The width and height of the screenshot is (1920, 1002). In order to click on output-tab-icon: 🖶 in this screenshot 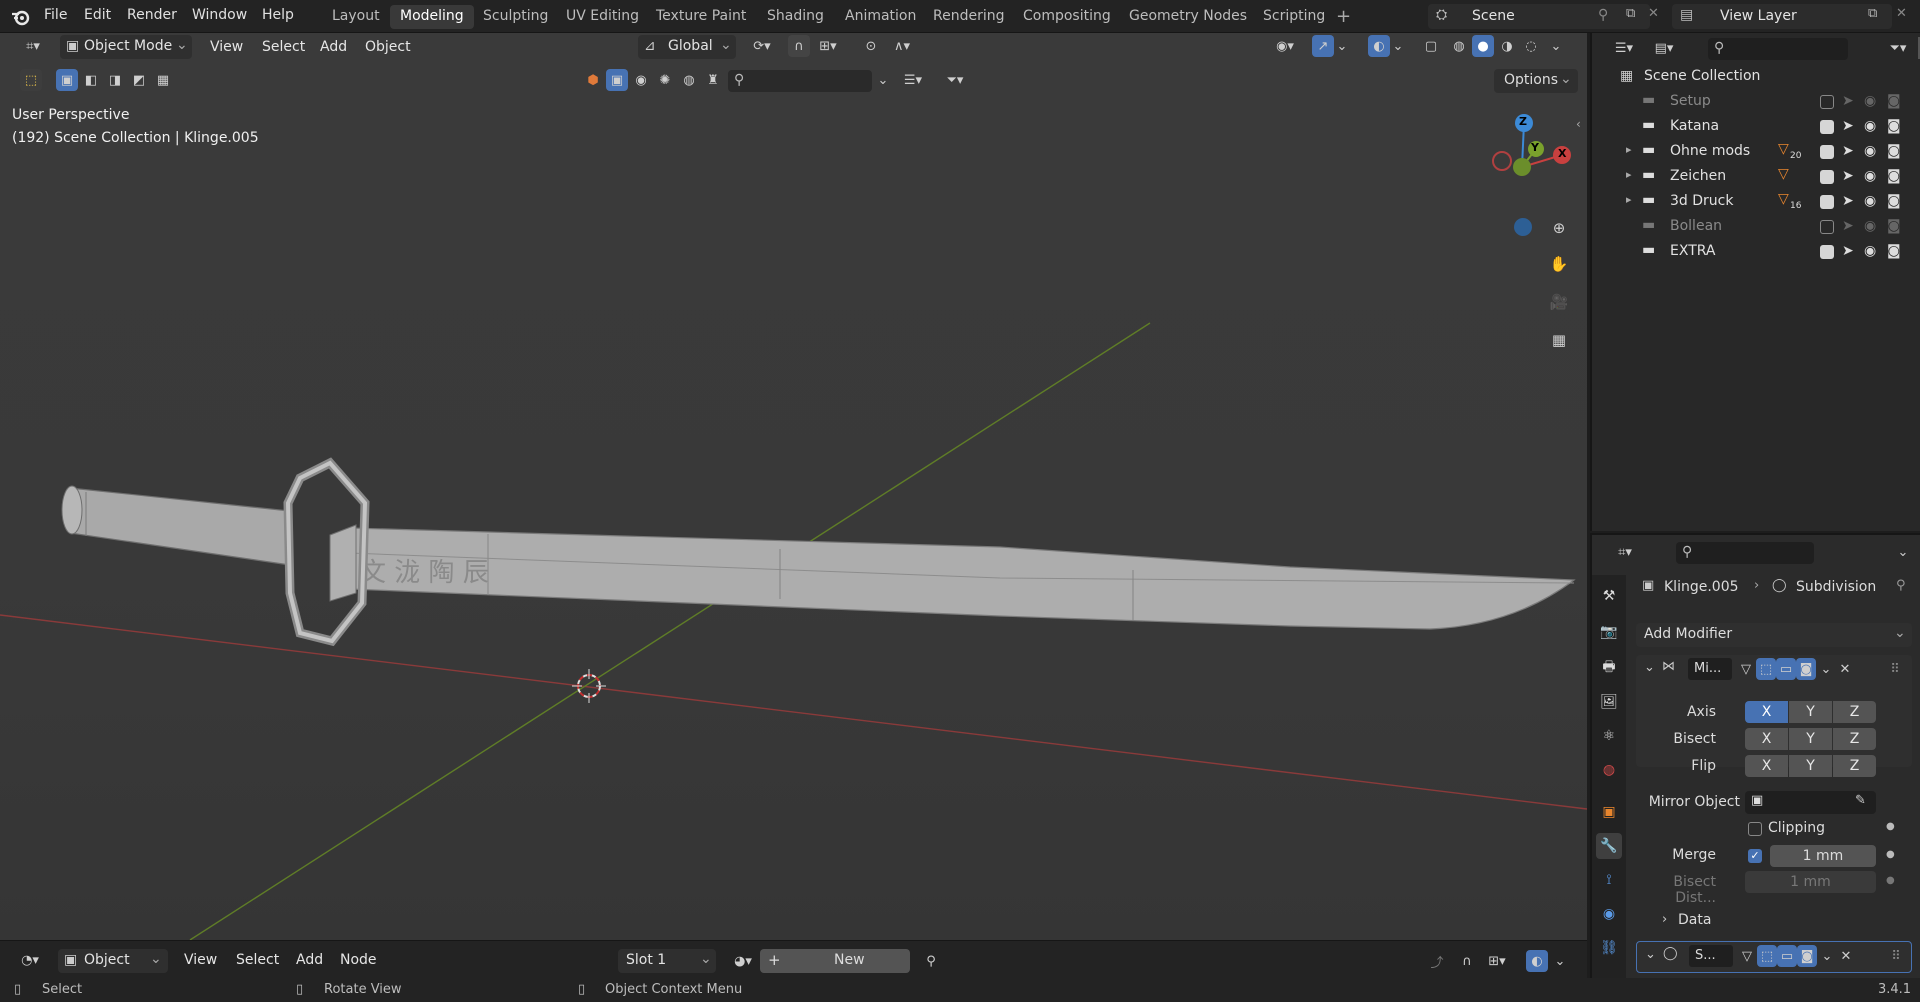, I will do `click(1609, 668)`.